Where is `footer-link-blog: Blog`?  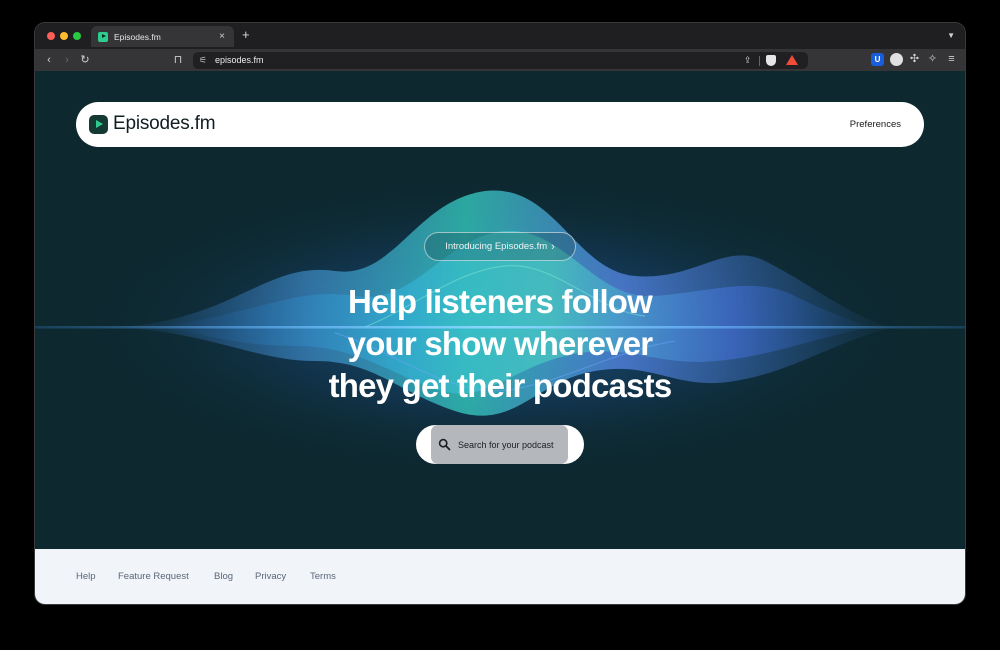 footer-link-blog: Blog is located at coordinates (223, 577).